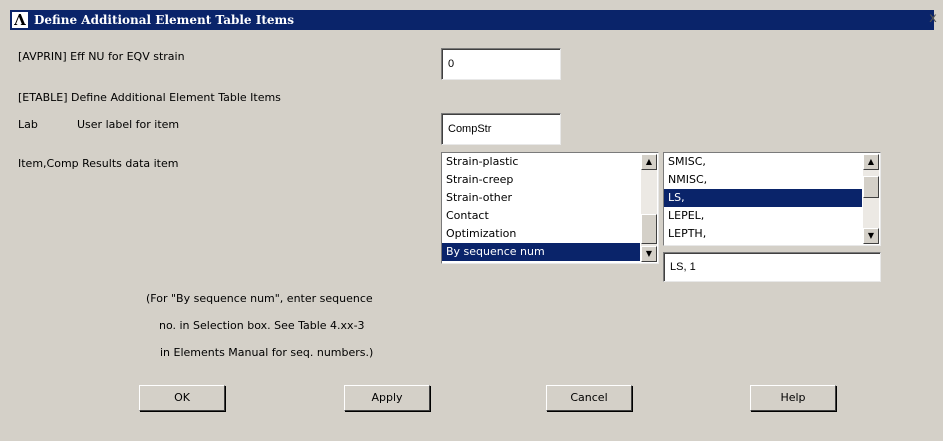 The height and width of the screenshot is (441, 943). I want to click on comp-list: SMISC, NMISC, LS, LEPEL, LEPTH, ▲ ▼, so click(772, 199).